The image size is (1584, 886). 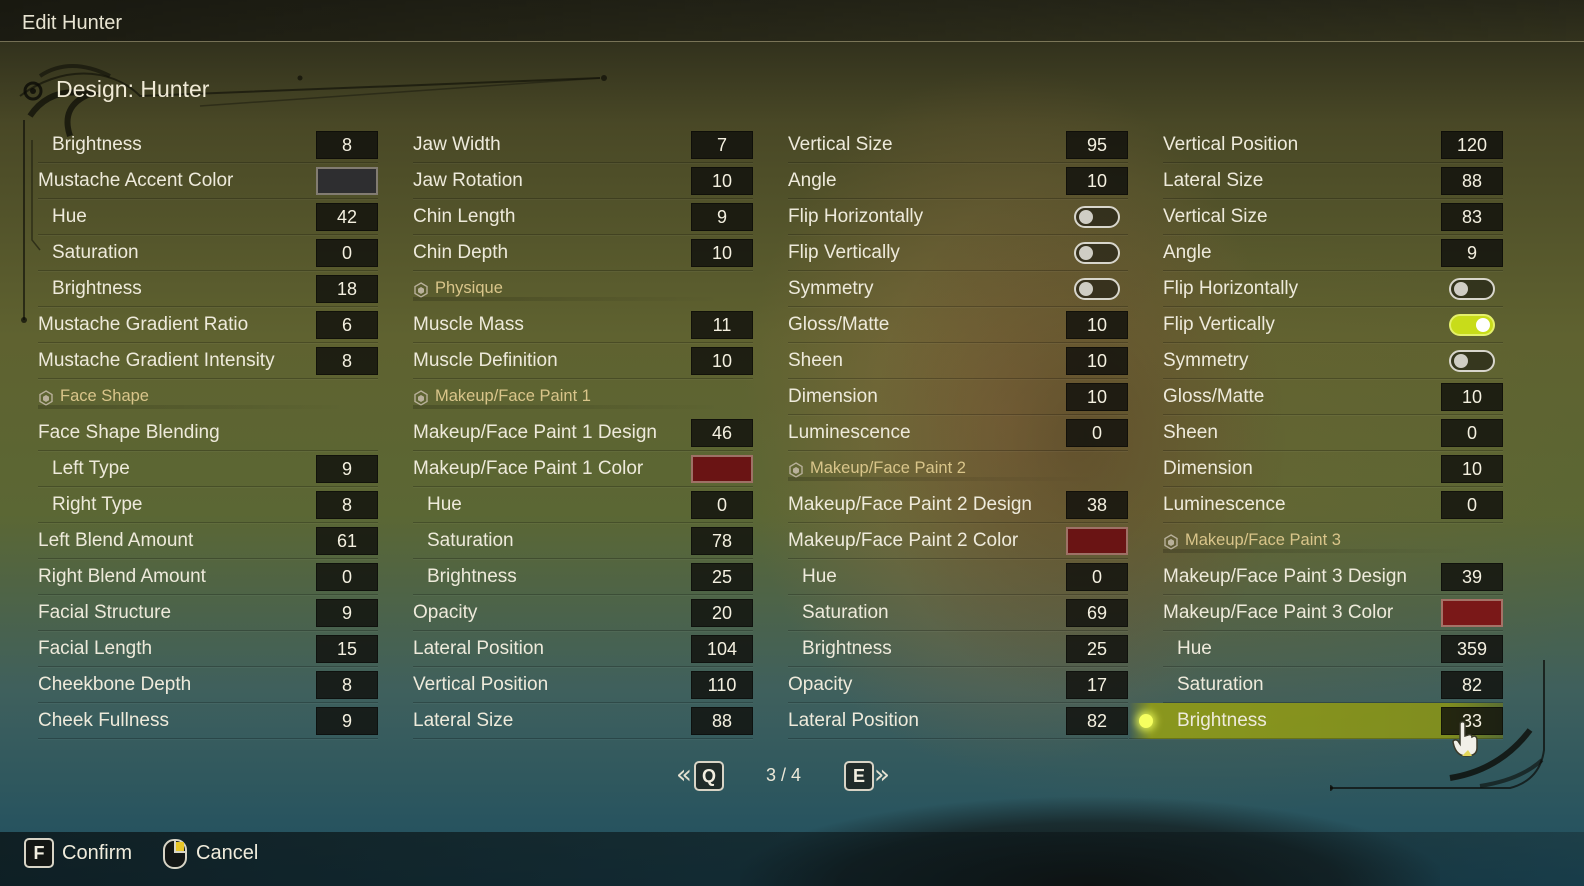 What do you see at coordinates (208, 433) in the screenshot?
I see `setting-row-face-shape-blending: Face Shape Blending` at bounding box center [208, 433].